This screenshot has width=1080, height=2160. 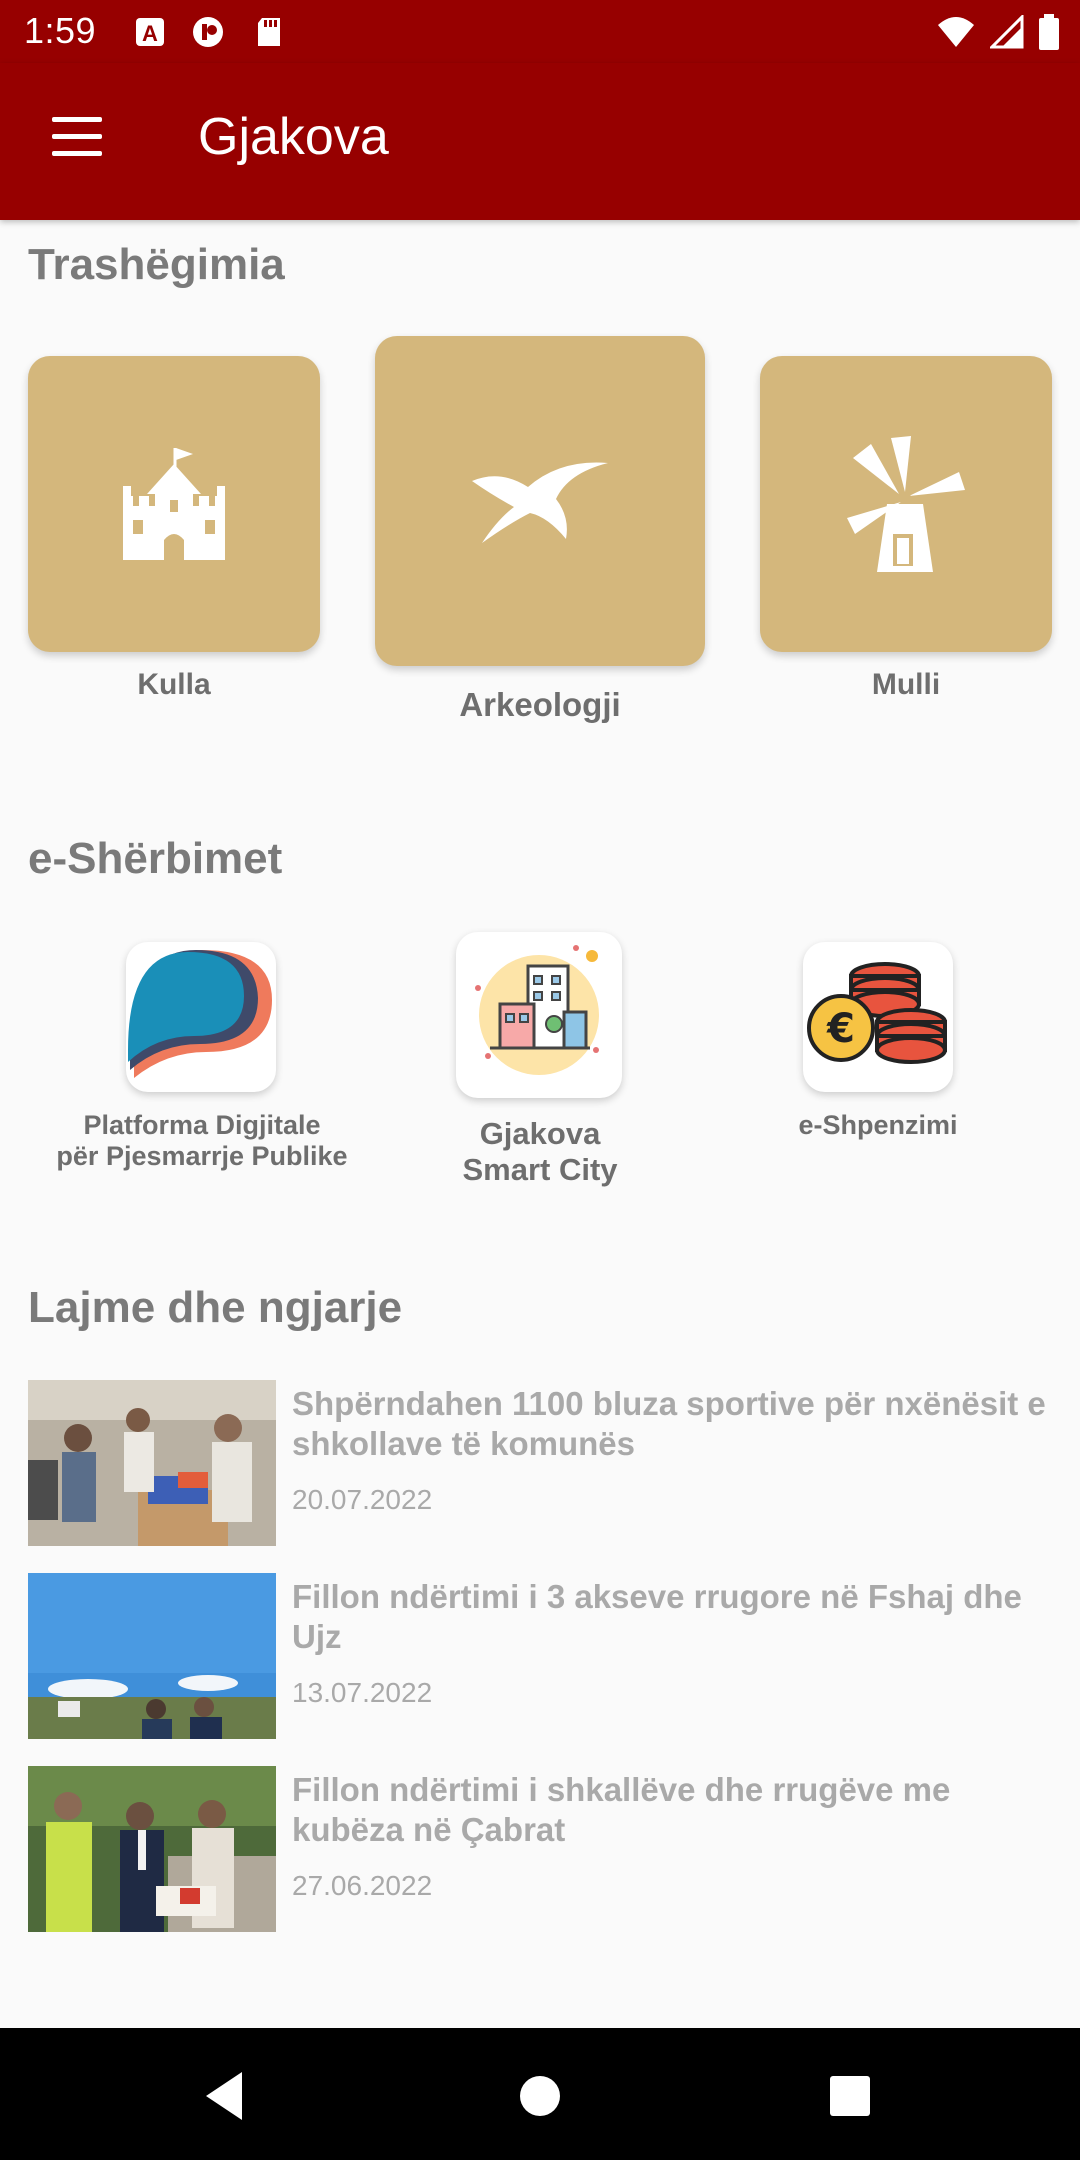 I want to click on status-right-icons, so click(x=998, y=32).